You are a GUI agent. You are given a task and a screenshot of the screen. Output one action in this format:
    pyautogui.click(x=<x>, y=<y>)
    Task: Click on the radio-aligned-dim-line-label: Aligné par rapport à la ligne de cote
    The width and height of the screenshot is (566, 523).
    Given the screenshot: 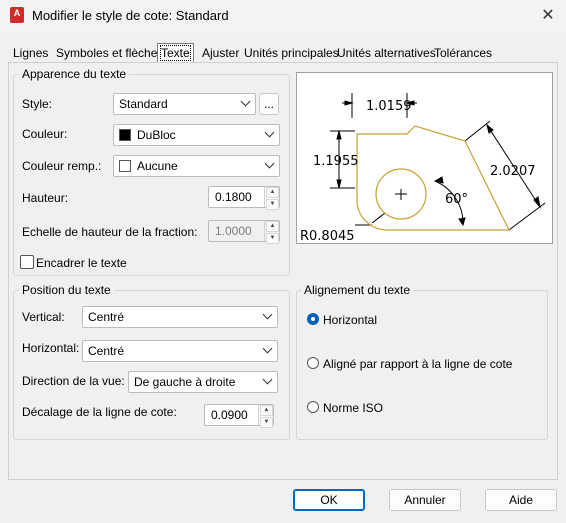 What is the action you would take?
    pyautogui.click(x=418, y=364)
    